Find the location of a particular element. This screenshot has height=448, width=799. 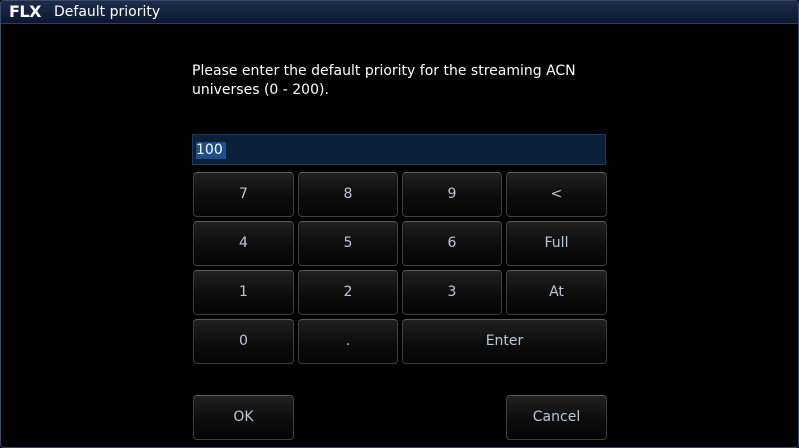

enter-key: Enter is located at coordinates (504, 341).